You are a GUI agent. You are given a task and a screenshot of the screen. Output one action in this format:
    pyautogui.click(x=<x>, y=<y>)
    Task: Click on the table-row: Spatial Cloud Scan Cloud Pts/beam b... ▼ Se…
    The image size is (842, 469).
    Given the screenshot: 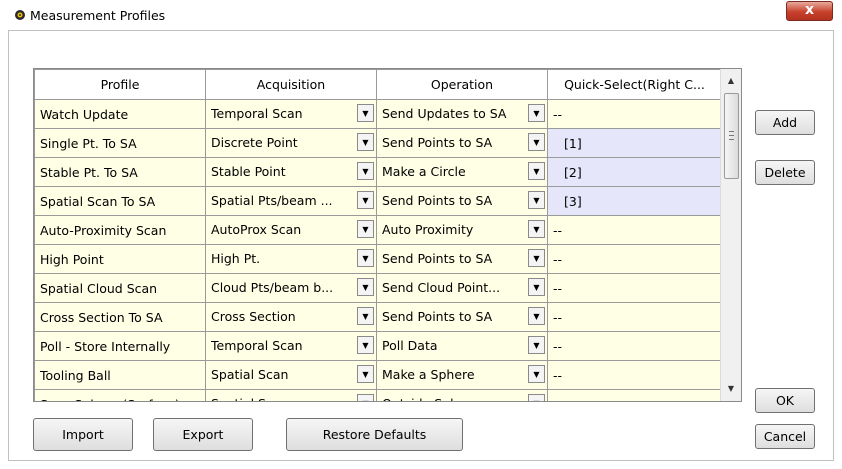 What is the action you would take?
    pyautogui.click(x=378, y=288)
    